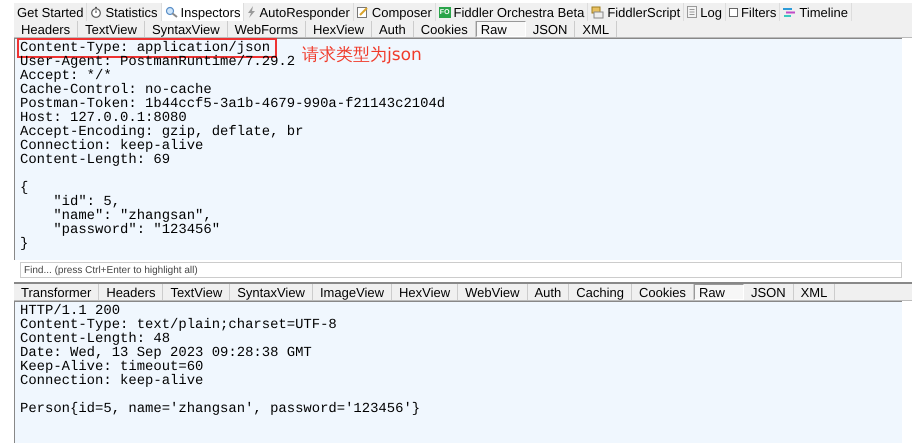 The image size is (912, 443). Describe the element at coordinates (147, 48) in the screenshot. I see `raw-text-line: Content-Type: application/json` at that location.